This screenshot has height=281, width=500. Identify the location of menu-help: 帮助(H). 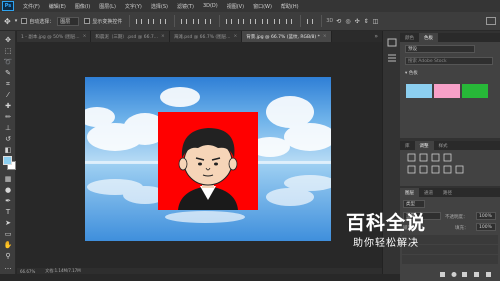
(290, 6).